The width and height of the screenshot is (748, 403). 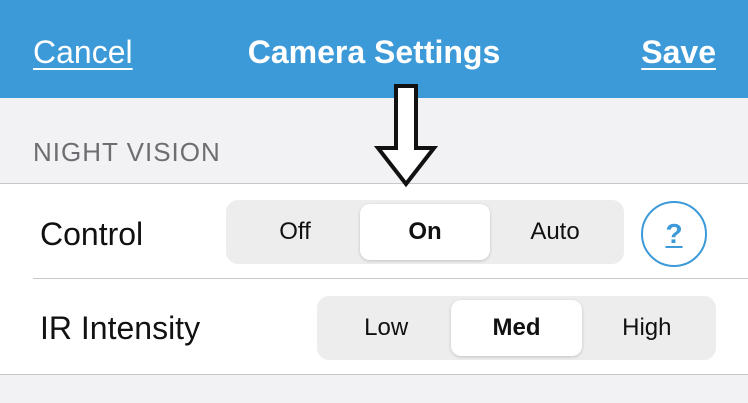 I want to click on control-label: Control, so click(x=92, y=234).